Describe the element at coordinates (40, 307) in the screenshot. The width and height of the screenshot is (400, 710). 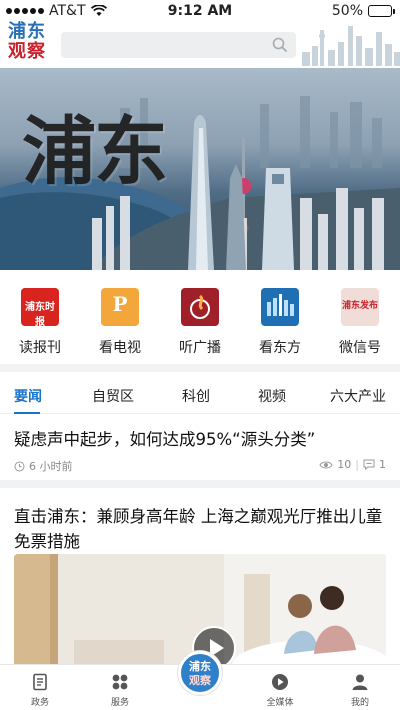
I see `newspaper-icon: 浦东时报` at that location.